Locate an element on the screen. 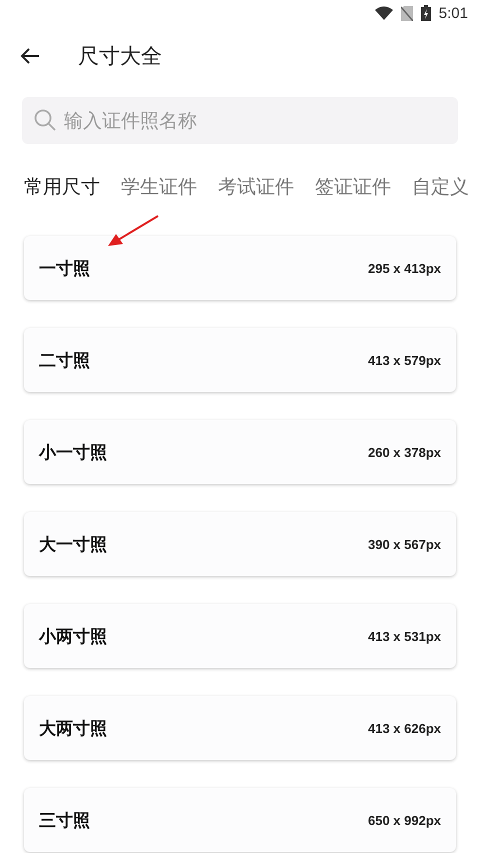  size-name: 三寸照 is located at coordinates (64, 821).